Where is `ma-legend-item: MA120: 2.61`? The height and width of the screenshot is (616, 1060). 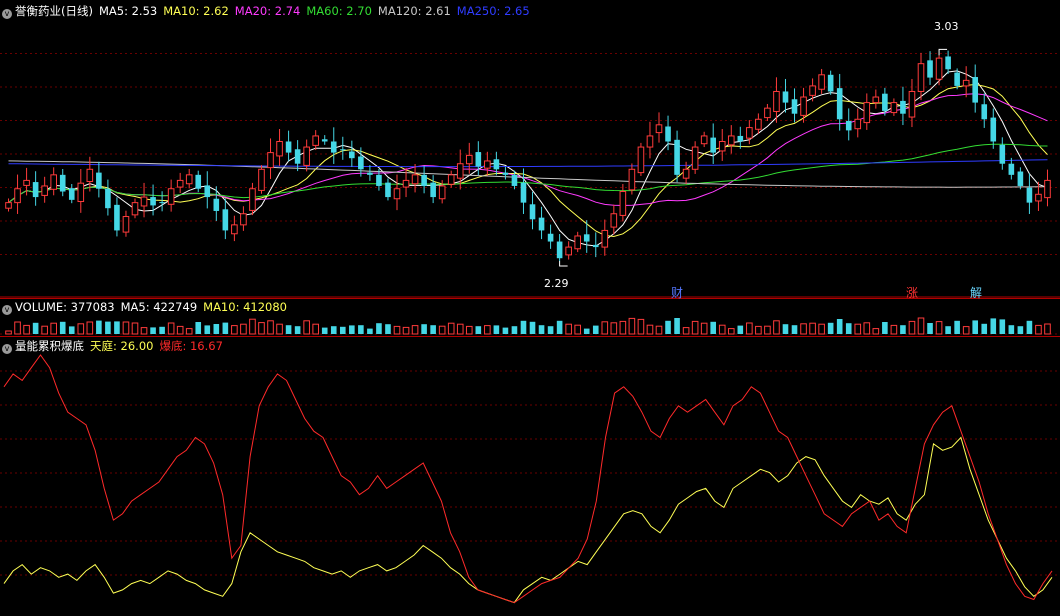 ma-legend-item: MA120: 2.61 is located at coordinates (414, 11).